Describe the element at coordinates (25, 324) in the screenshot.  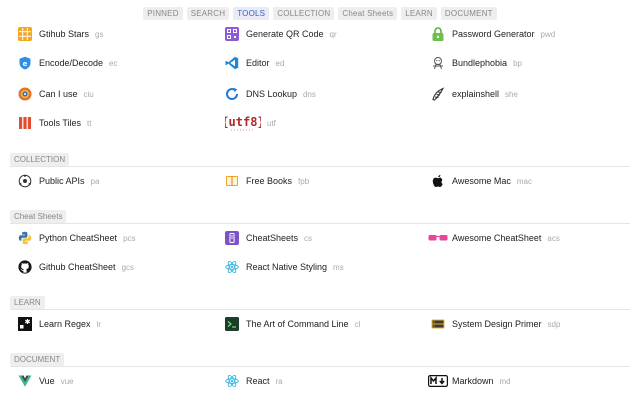
I see `regex-icon` at that location.